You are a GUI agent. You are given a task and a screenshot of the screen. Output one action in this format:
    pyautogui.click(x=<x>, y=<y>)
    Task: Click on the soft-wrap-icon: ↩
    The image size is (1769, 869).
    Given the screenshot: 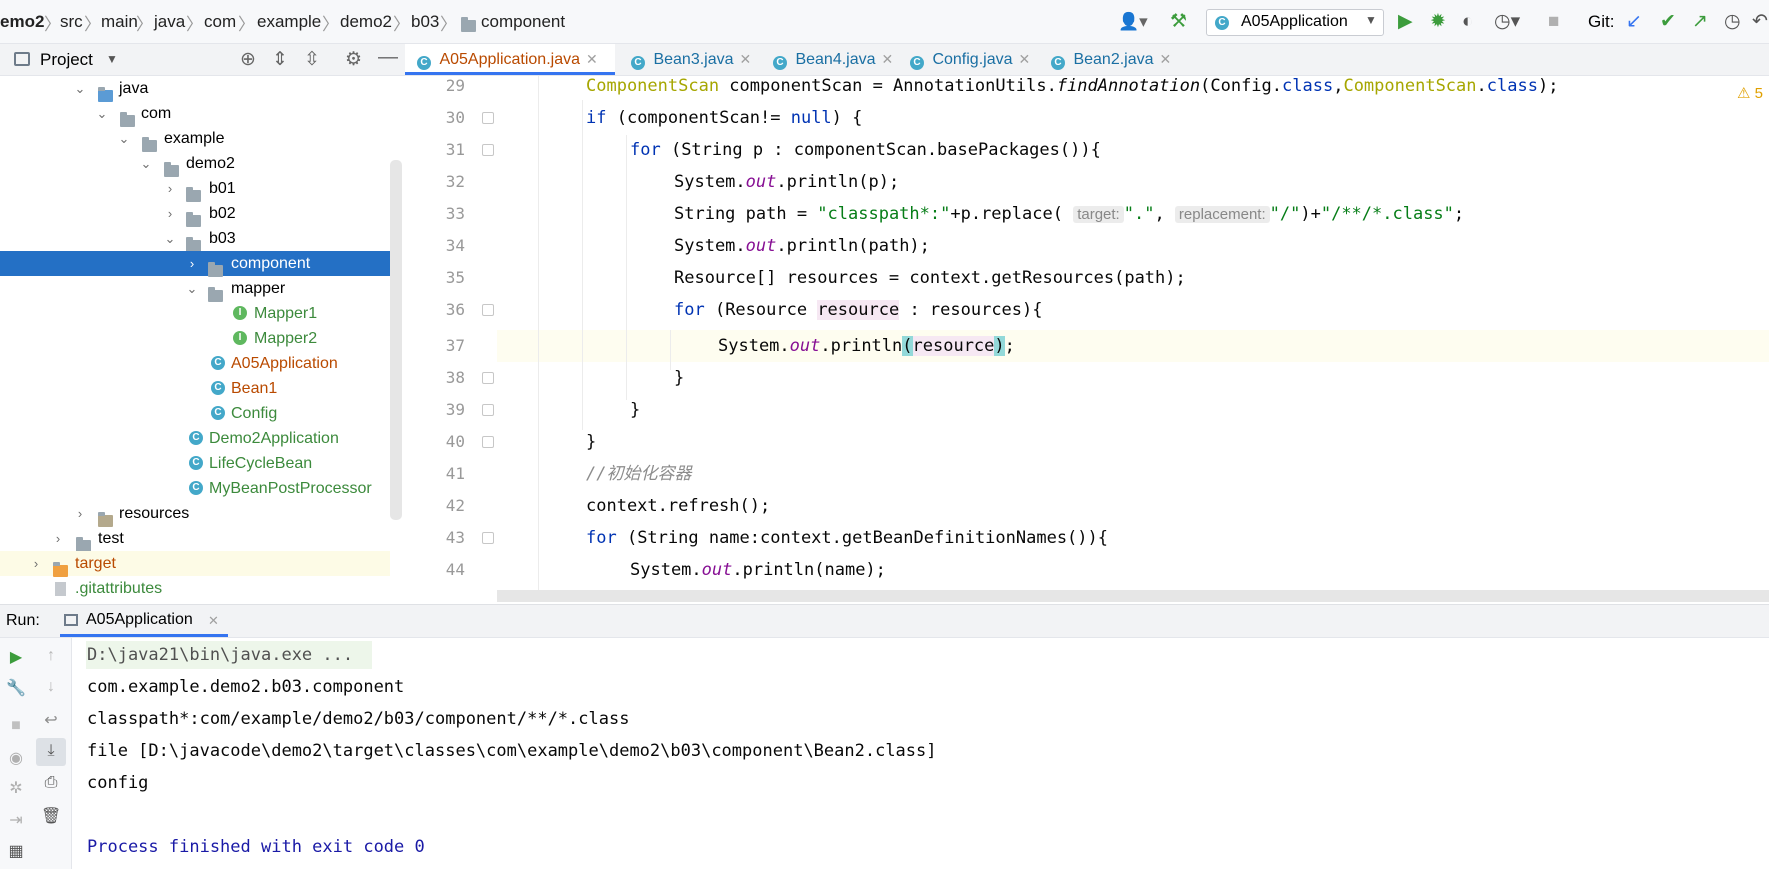 What is the action you would take?
    pyautogui.click(x=51, y=720)
    